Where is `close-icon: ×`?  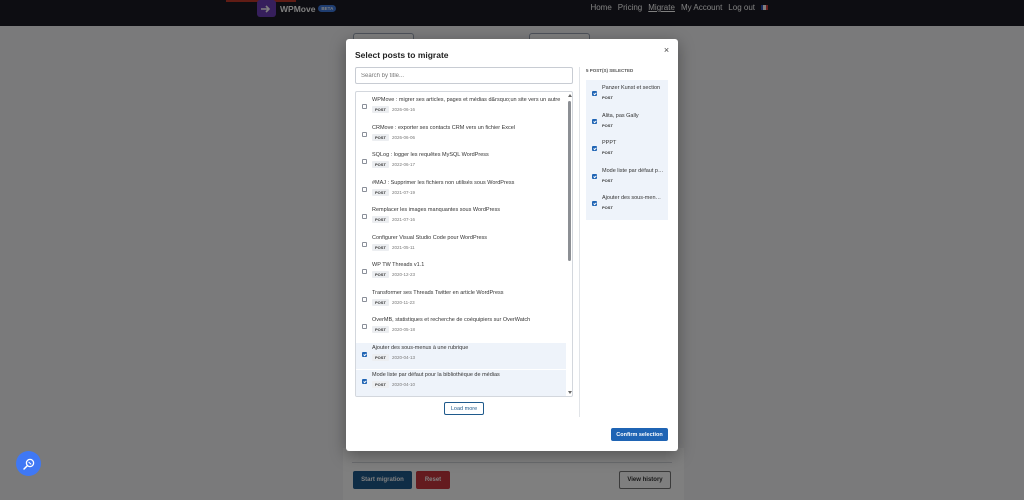 close-icon: × is located at coordinates (666, 50).